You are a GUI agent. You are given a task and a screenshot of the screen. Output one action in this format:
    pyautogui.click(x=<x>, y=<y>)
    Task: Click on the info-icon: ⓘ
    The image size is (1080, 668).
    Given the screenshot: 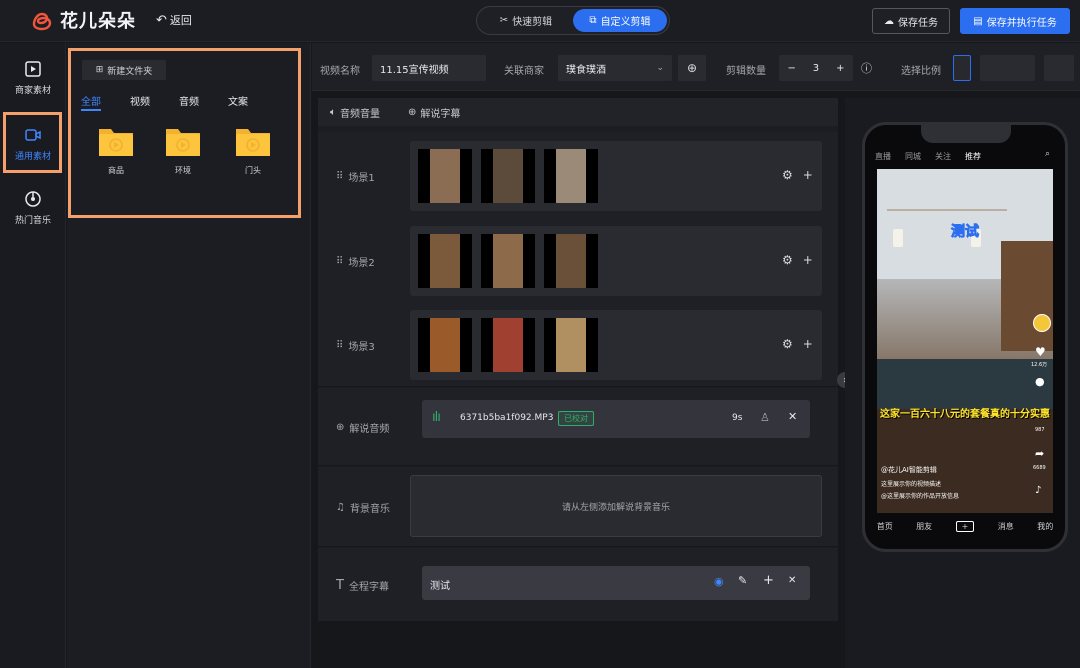 What is the action you would take?
    pyautogui.click(x=866, y=68)
    